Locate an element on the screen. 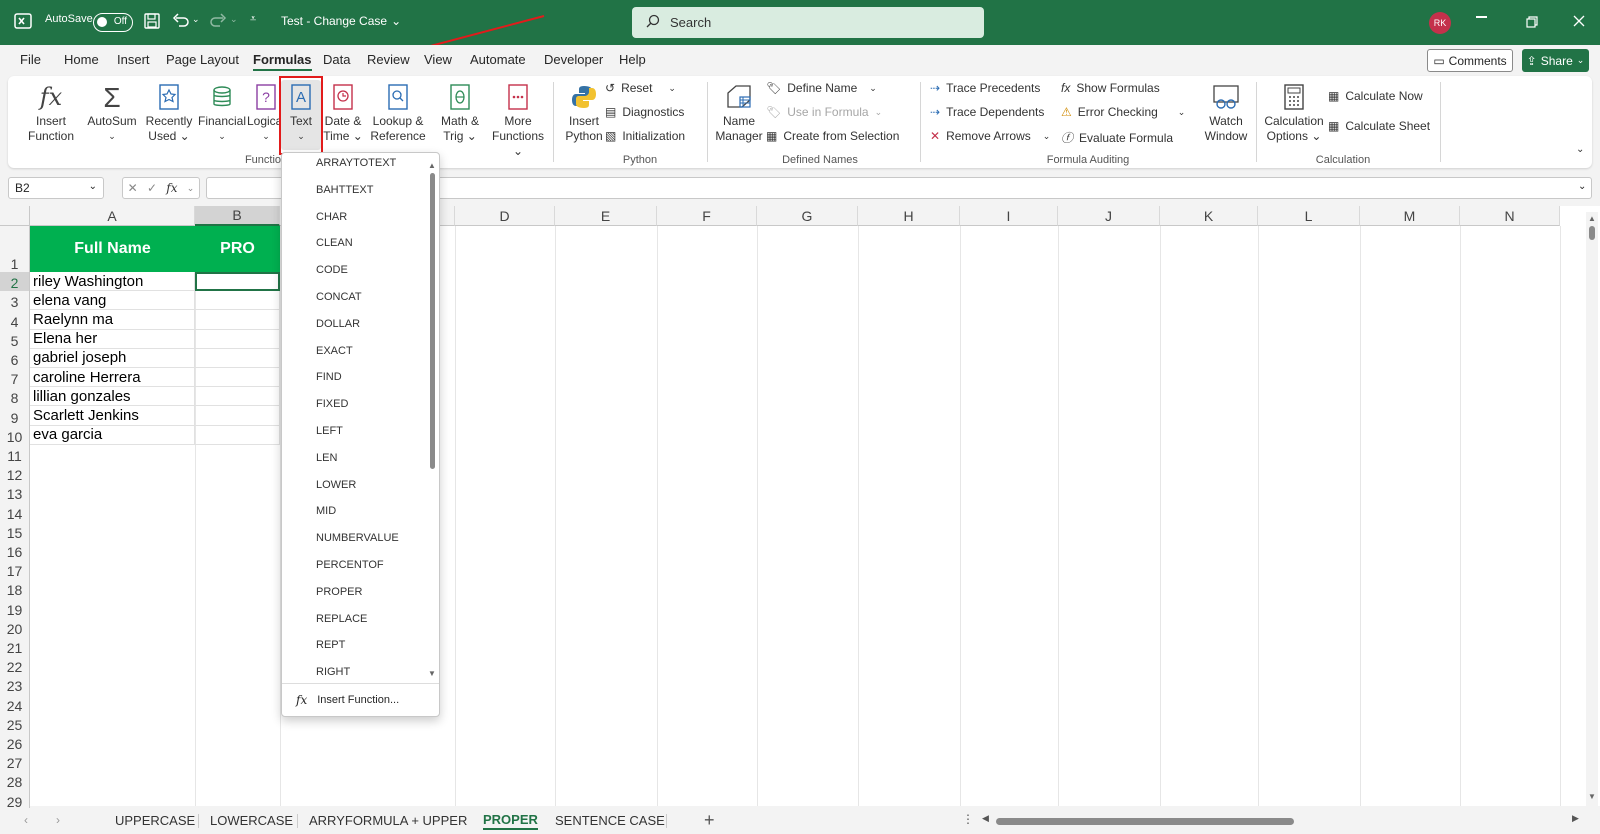 The image size is (1600, 834). row-header-17: 17 is located at coordinates (15, 570).